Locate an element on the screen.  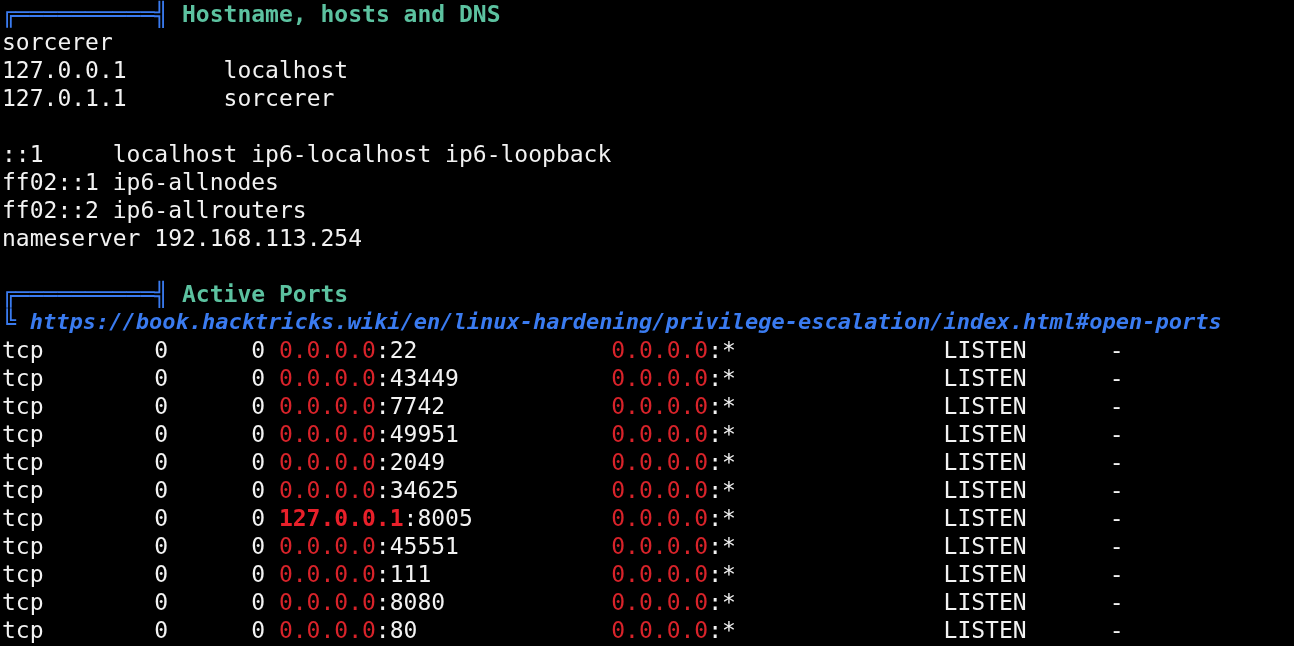
reference-link: https://book.hacktricks.wiki/en/linux-hardening/privilege-escalation/index.html#open-ports is located at coordinates (625, 322).